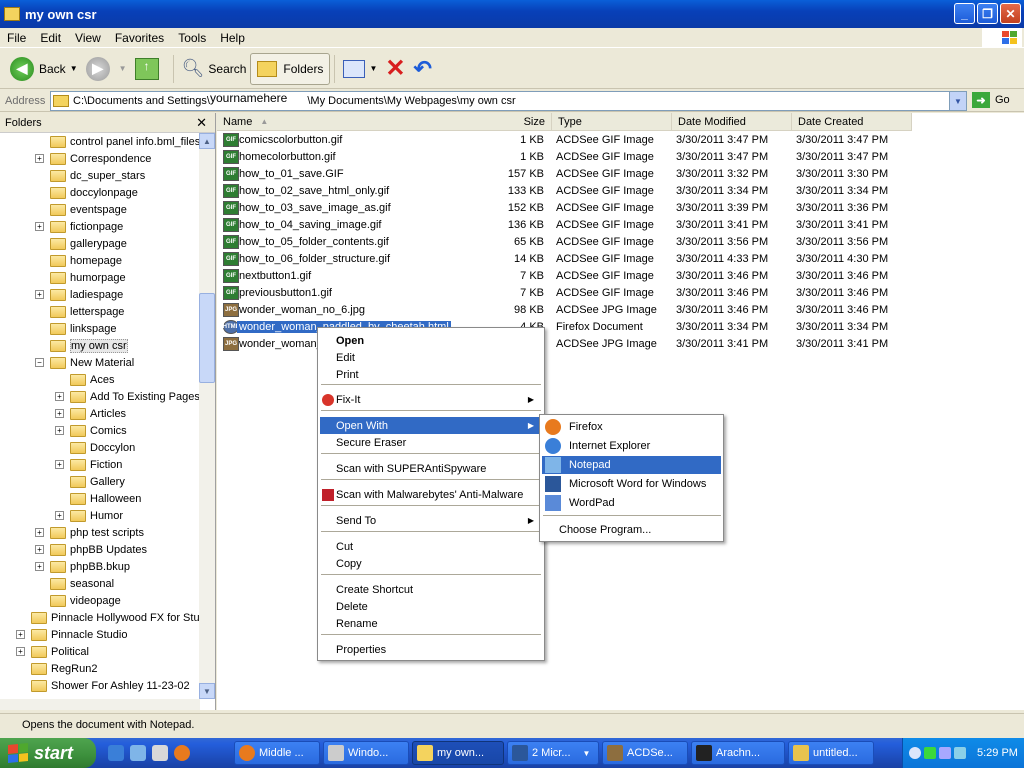 The height and width of the screenshot is (768, 1024). What do you see at coordinates (957, 101) in the screenshot?
I see `chevron-down-icon: ▼` at bounding box center [957, 101].